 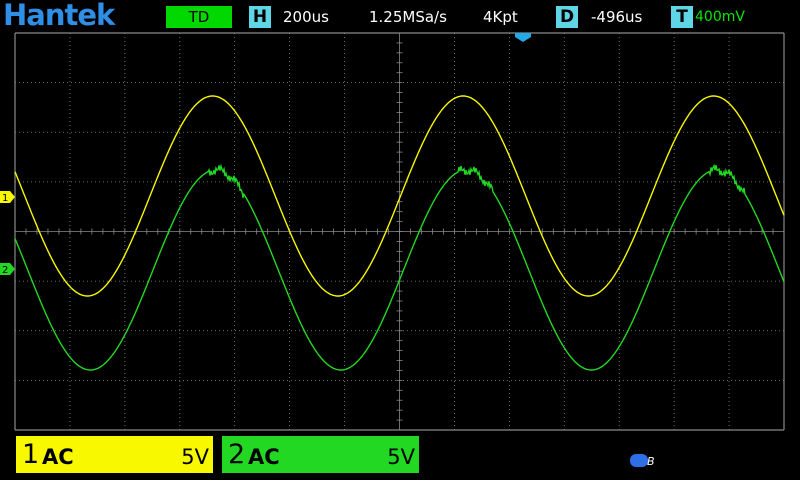 I want to click on channel-1-number: 1, so click(x=31, y=454).